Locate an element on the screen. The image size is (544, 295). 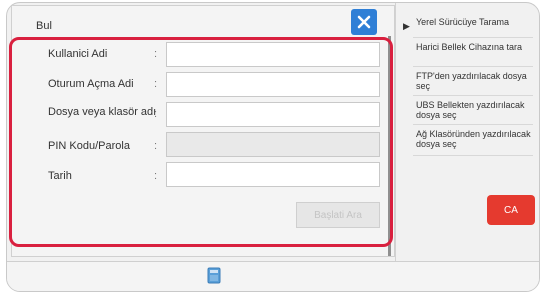
close-button is located at coordinates (364, 22).